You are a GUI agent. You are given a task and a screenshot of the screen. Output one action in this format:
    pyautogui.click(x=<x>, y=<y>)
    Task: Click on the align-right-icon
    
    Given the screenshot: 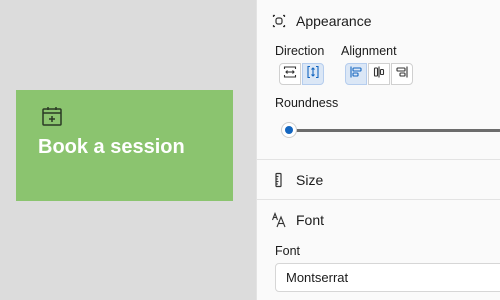 What is the action you would take?
    pyautogui.click(x=402, y=74)
    